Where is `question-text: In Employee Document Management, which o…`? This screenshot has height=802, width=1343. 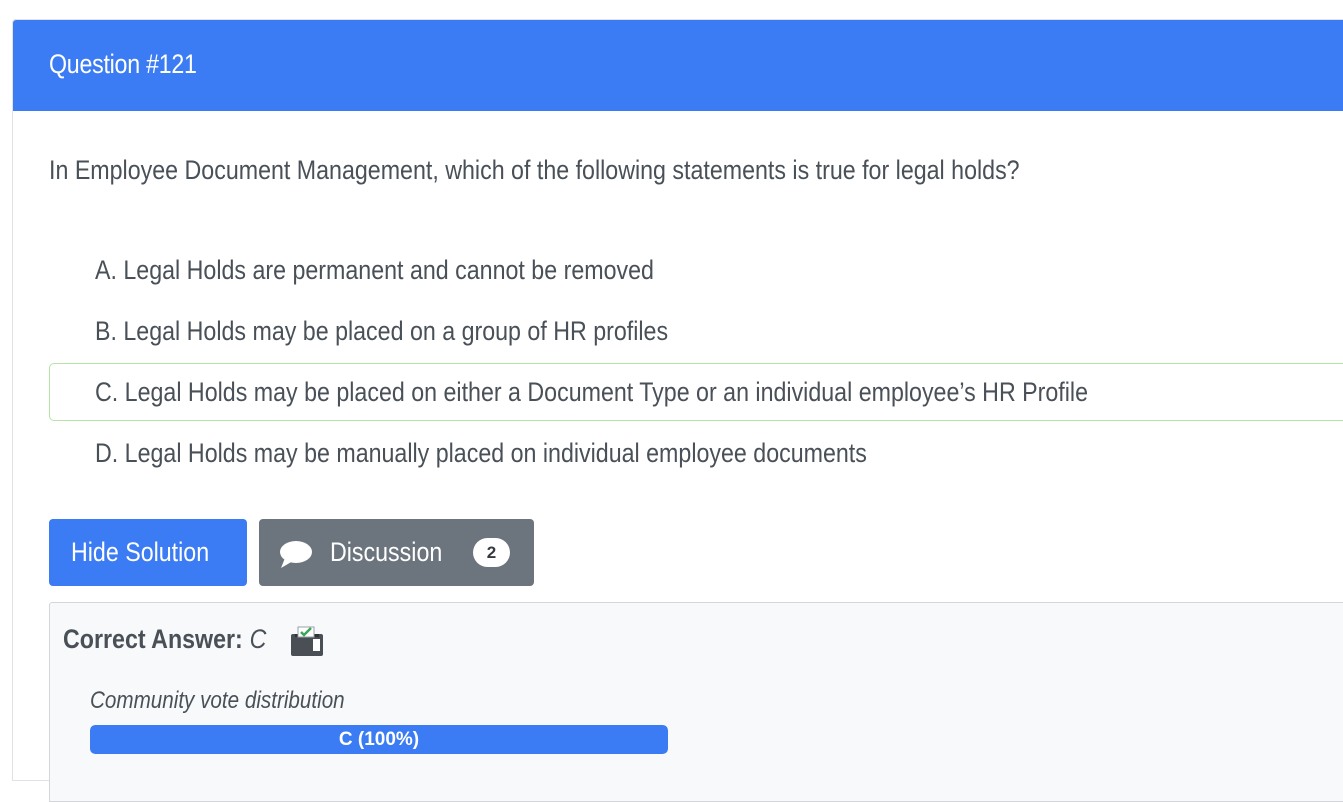
question-text: In Employee Document Management, which o… is located at coordinates (534, 170).